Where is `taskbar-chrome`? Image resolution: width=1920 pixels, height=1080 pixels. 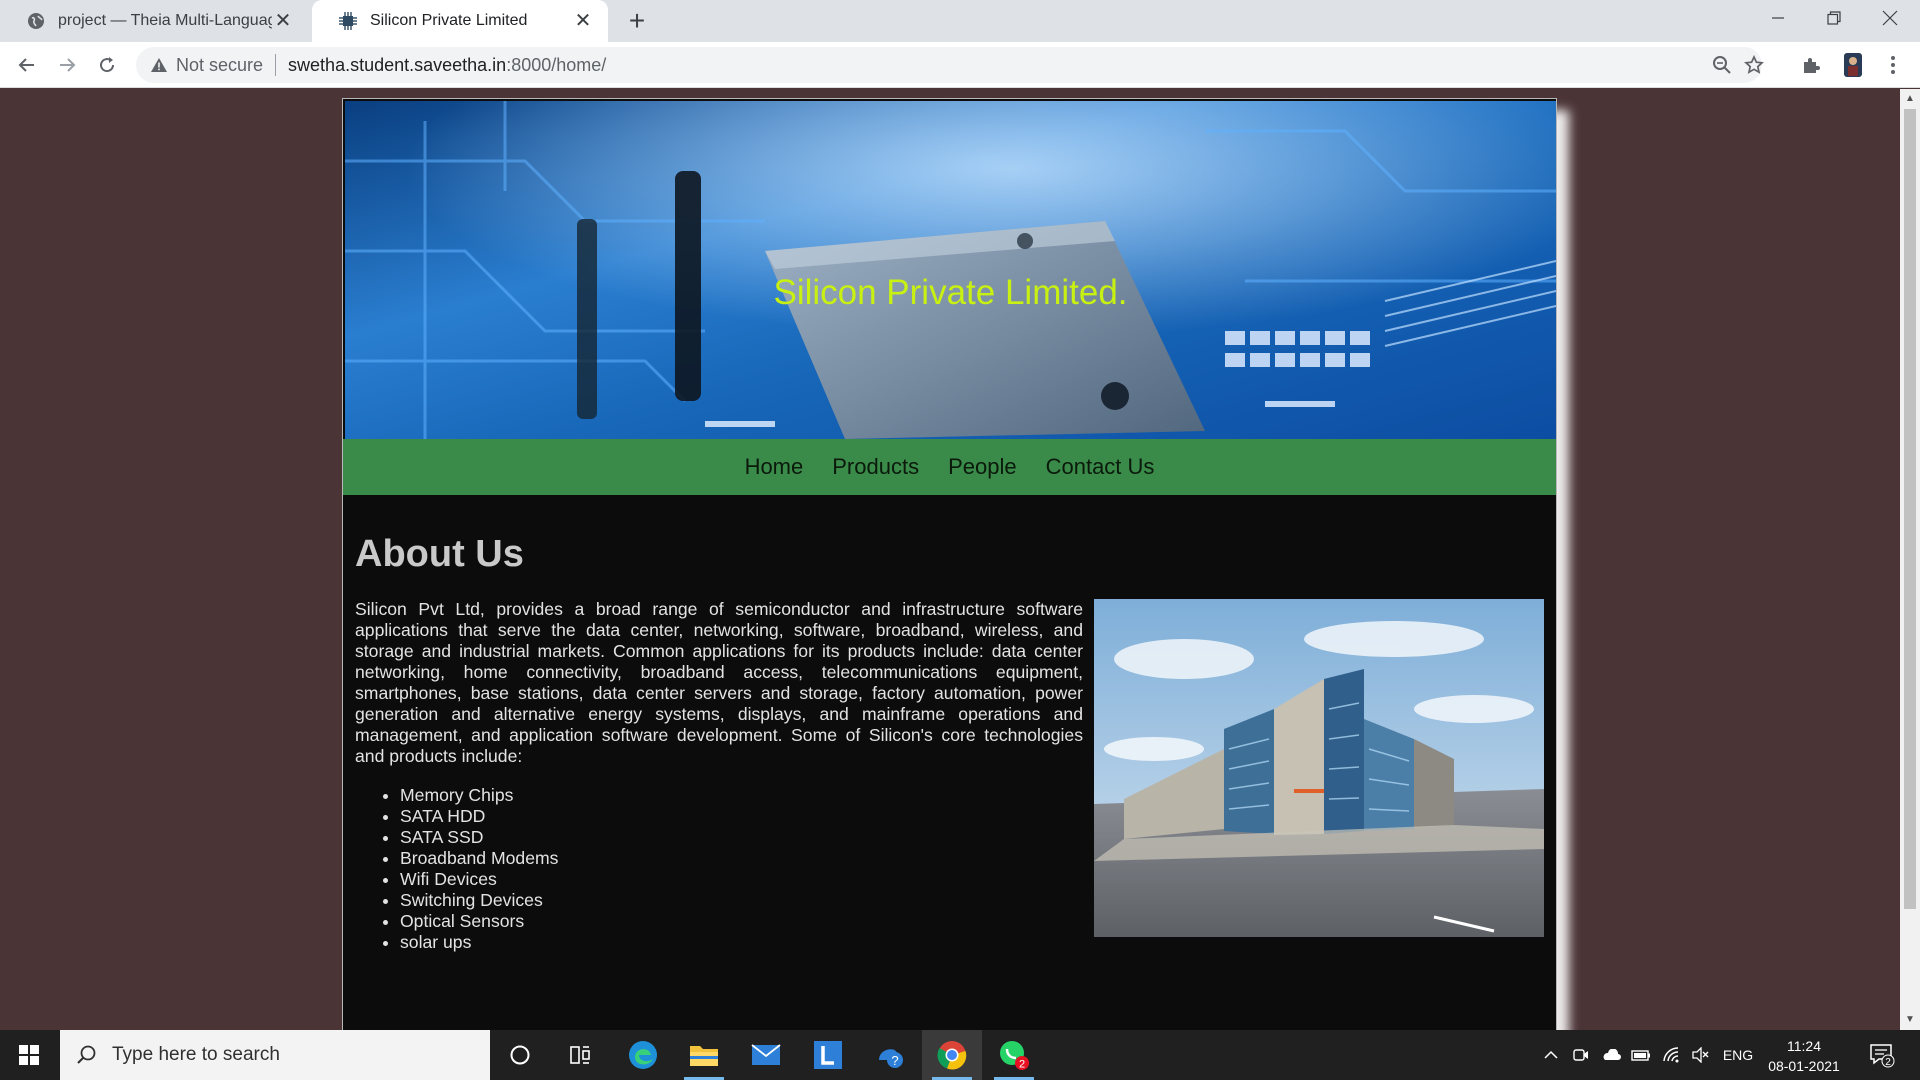 taskbar-chrome is located at coordinates (952, 1055).